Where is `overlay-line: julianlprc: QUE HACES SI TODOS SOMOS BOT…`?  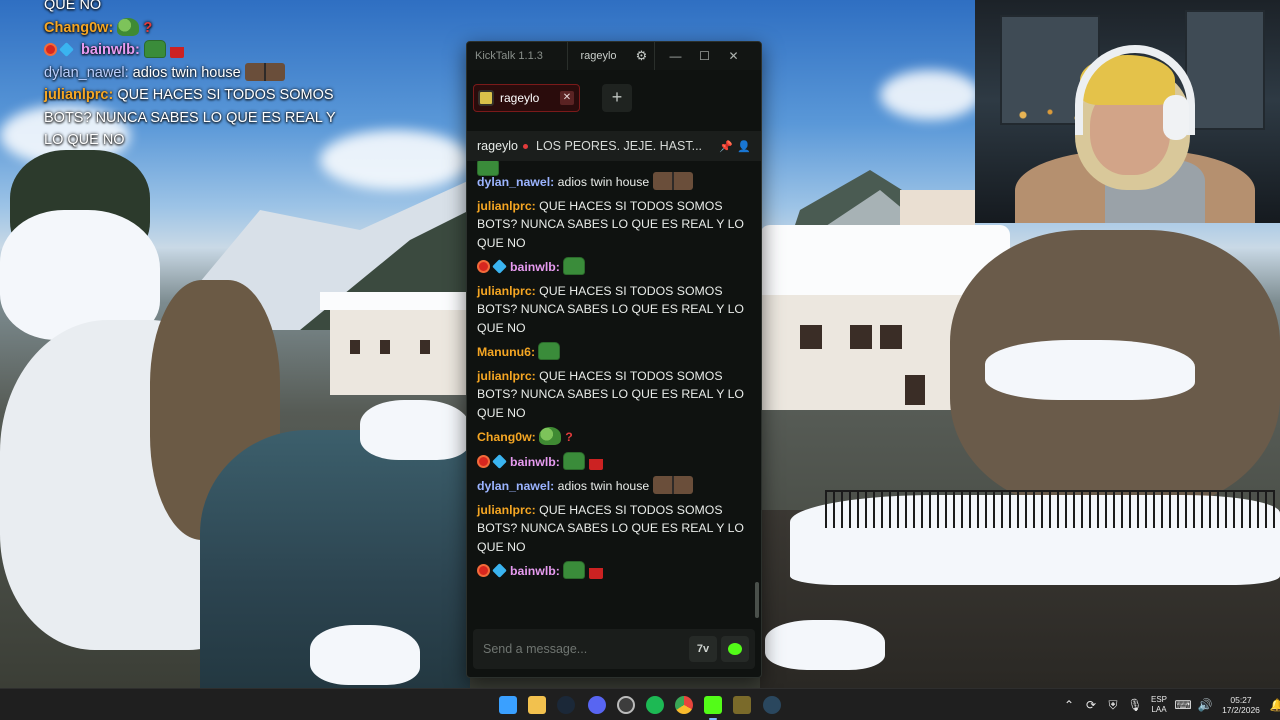
overlay-line: julianlprc: QUE HACES SI TODOS SOMOS BOT… is located at coordinates (194, 118).